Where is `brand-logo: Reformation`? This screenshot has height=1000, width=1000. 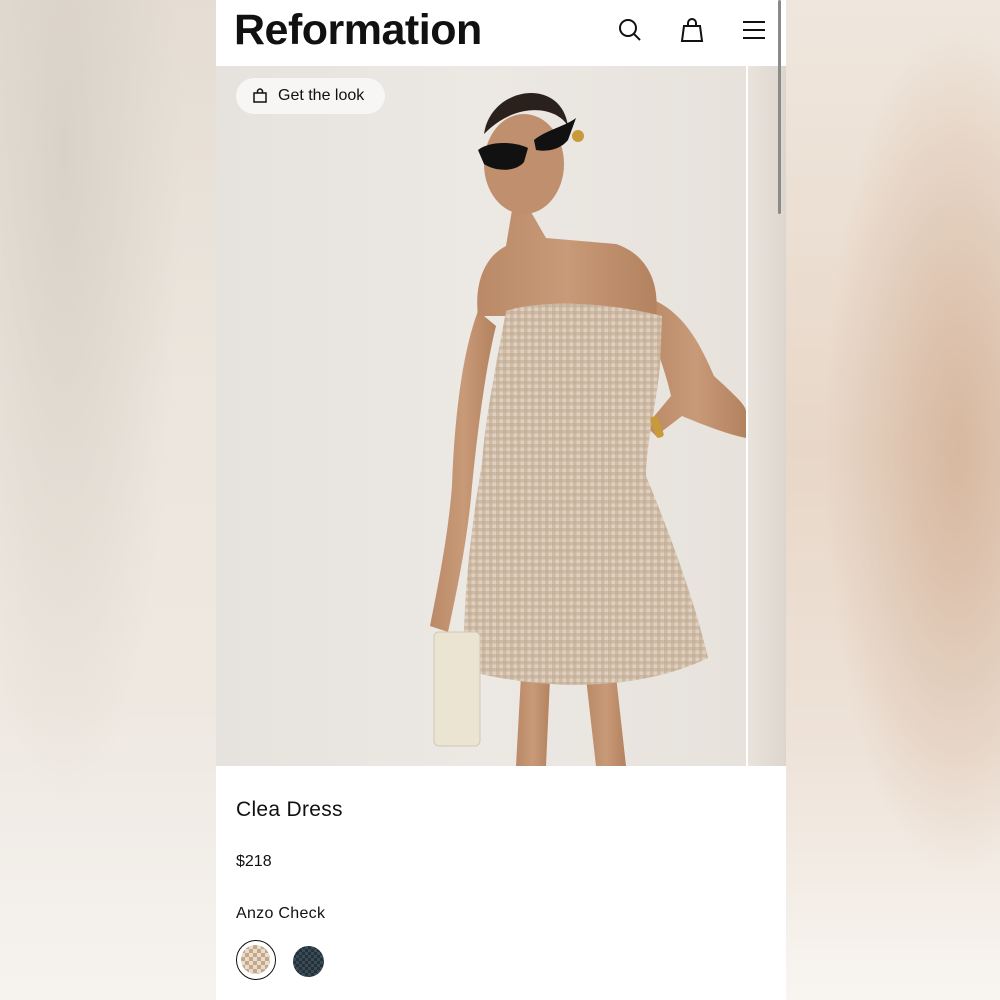 brand-logo: Reformation is located at coordinates (358, 30).